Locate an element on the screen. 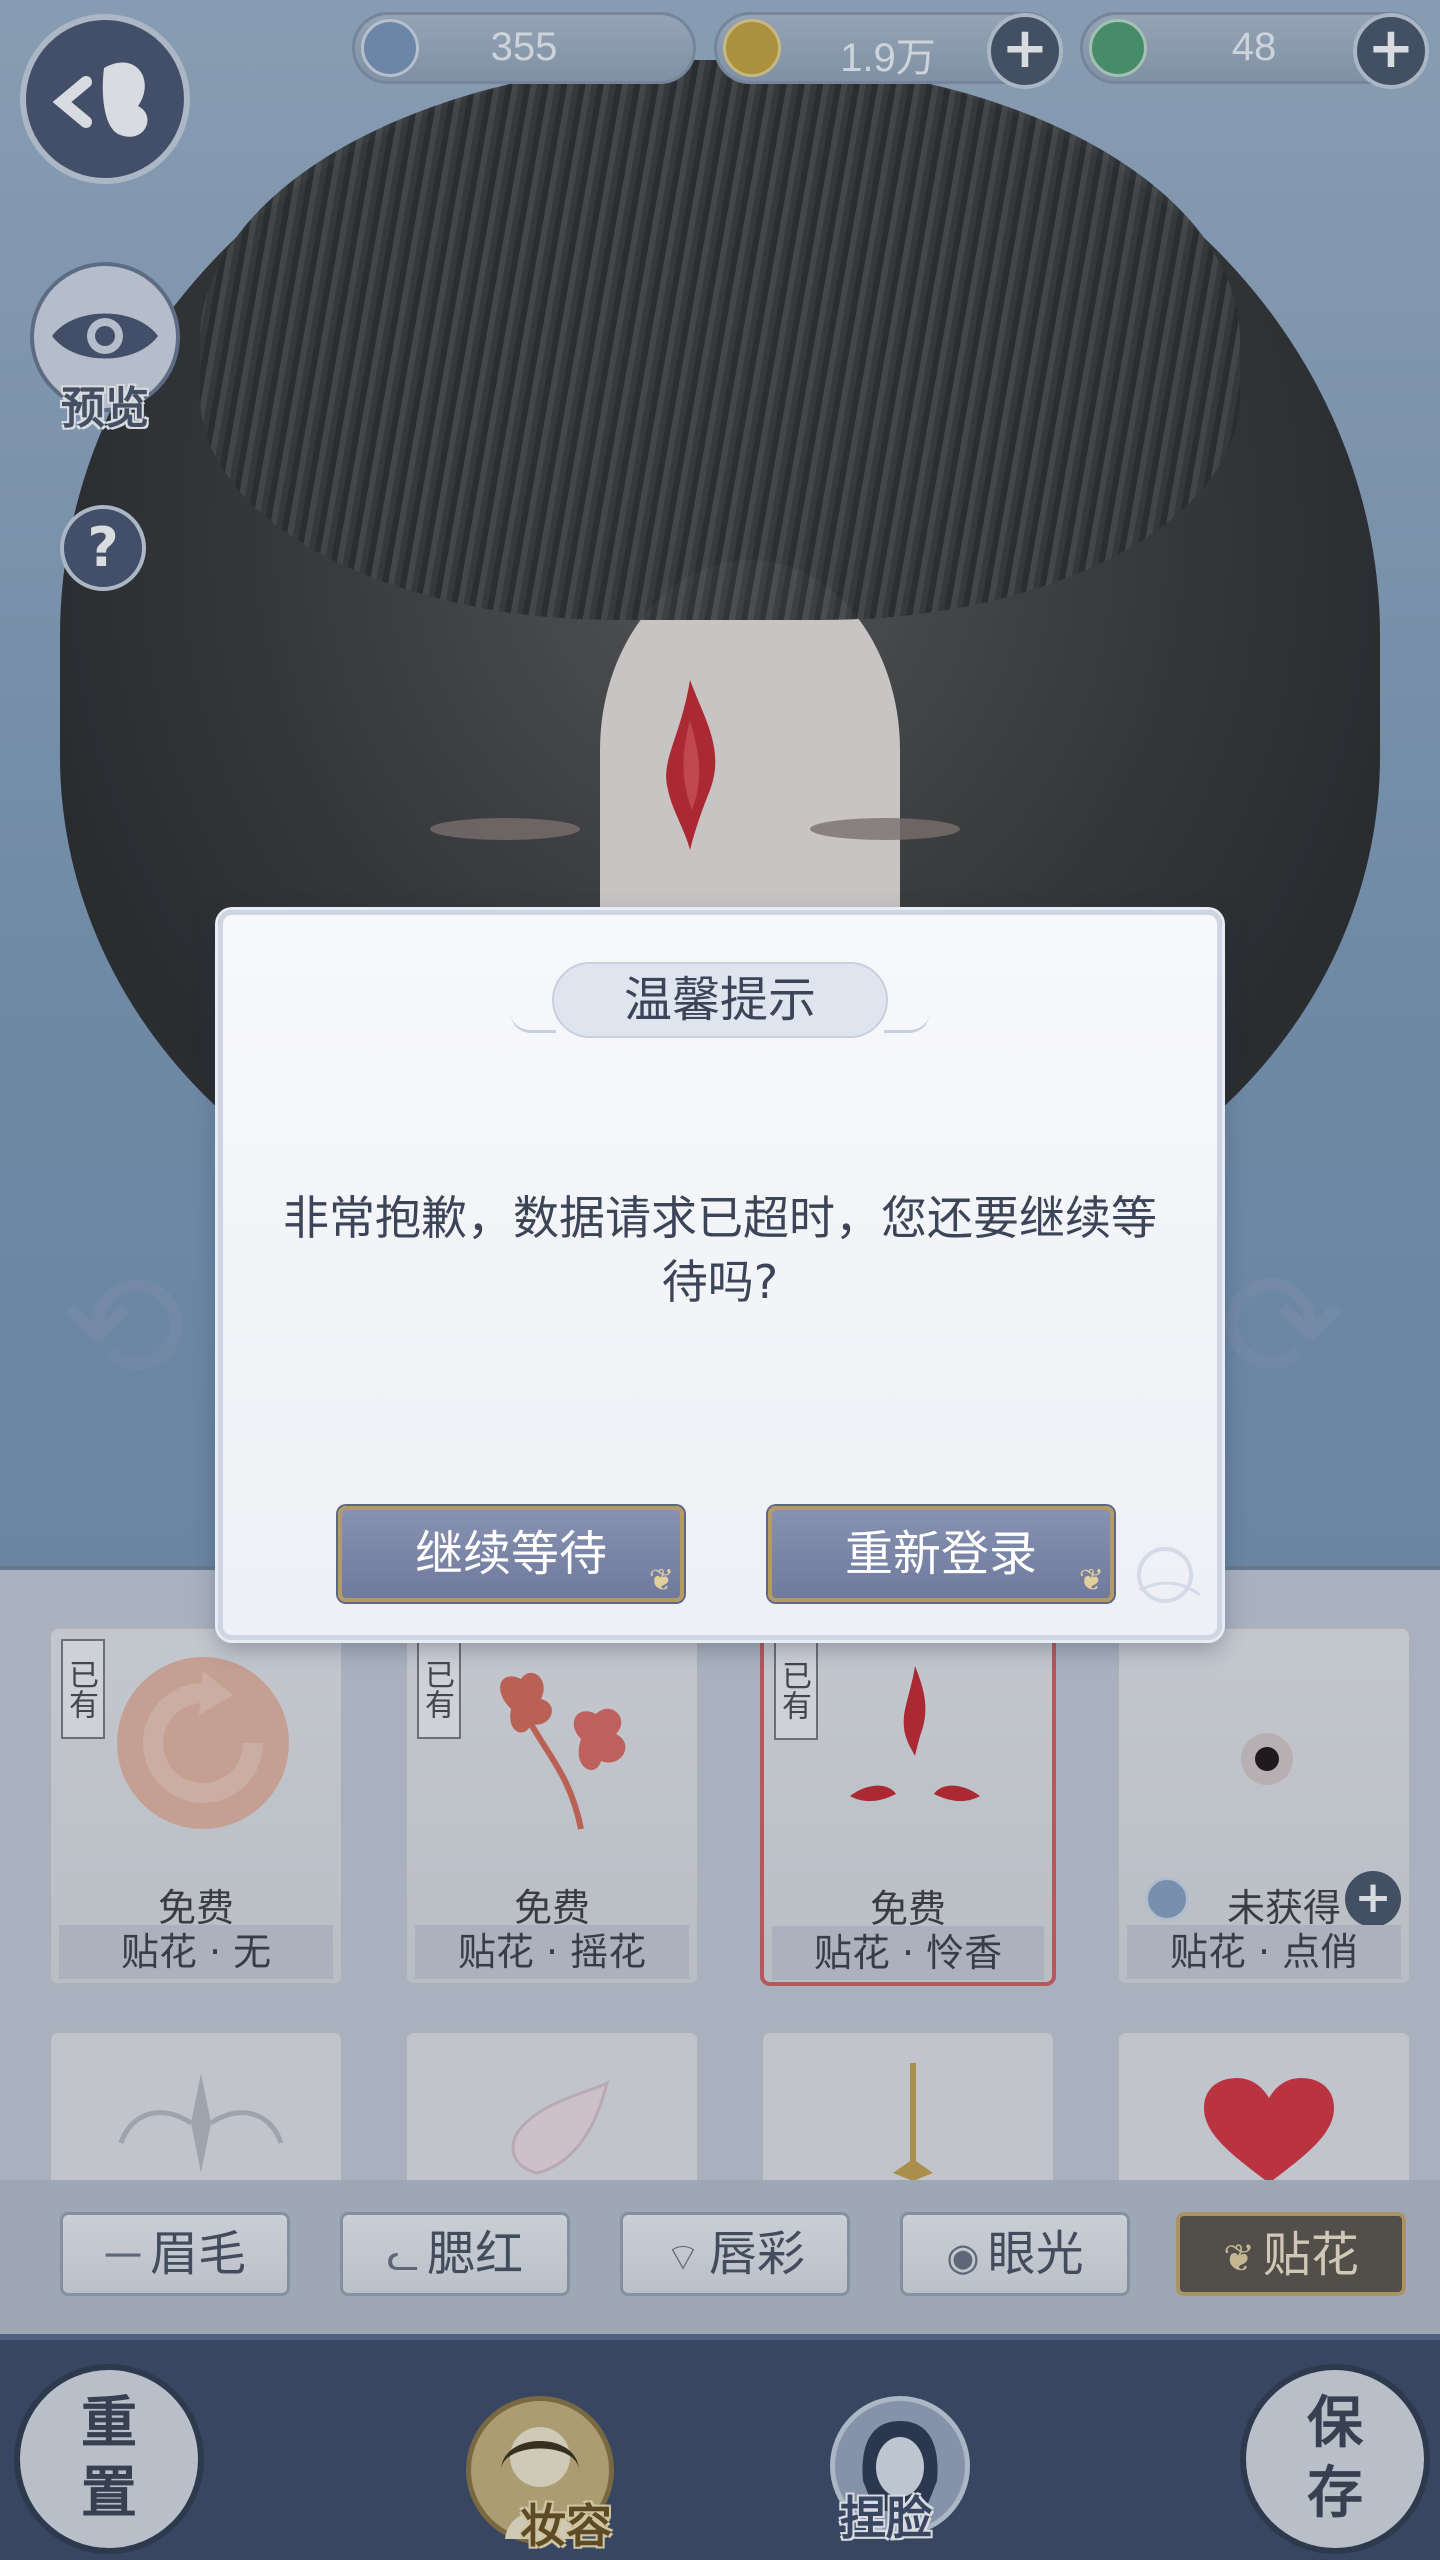 Image resolution: width=1440 pixels, height=2560 pixels. continue-waiting-label: 继续等待 is located at coordinates (510, 1554).